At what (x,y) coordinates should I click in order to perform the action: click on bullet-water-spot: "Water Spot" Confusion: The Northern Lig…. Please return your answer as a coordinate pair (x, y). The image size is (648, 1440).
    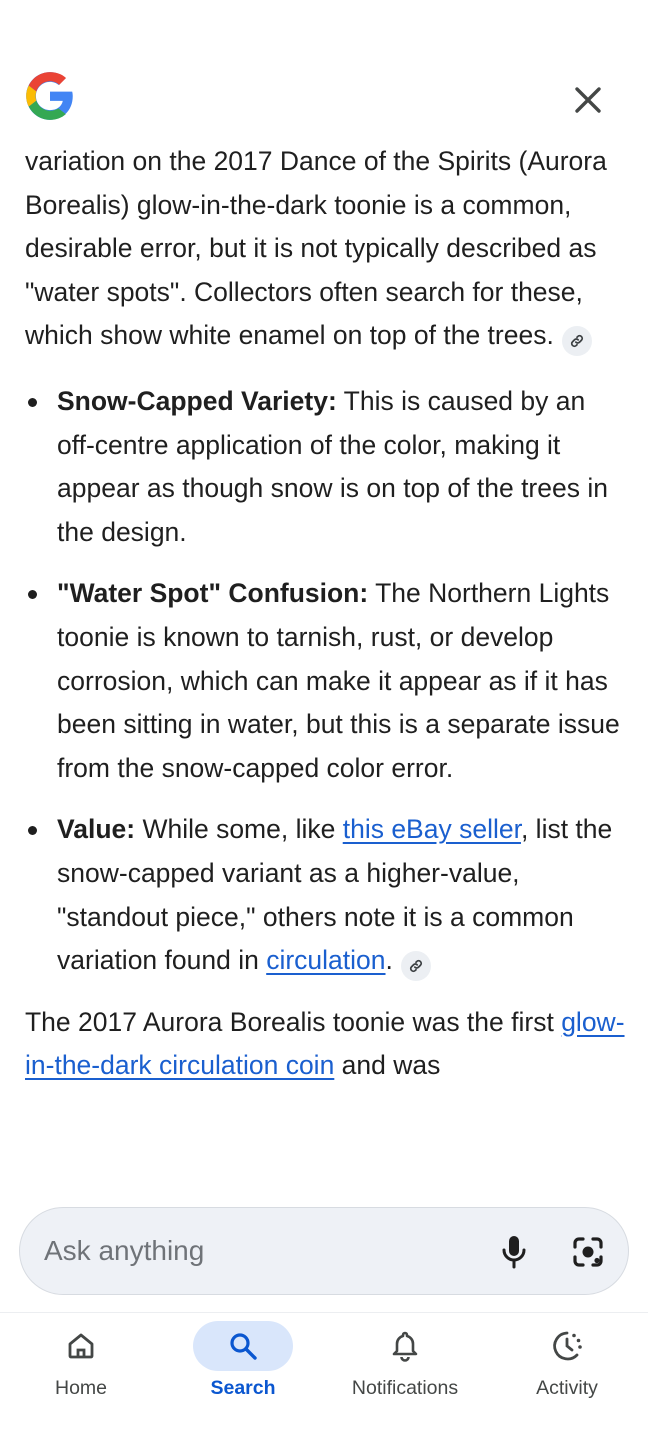
    Looking at the image, I should click on (325, 681).